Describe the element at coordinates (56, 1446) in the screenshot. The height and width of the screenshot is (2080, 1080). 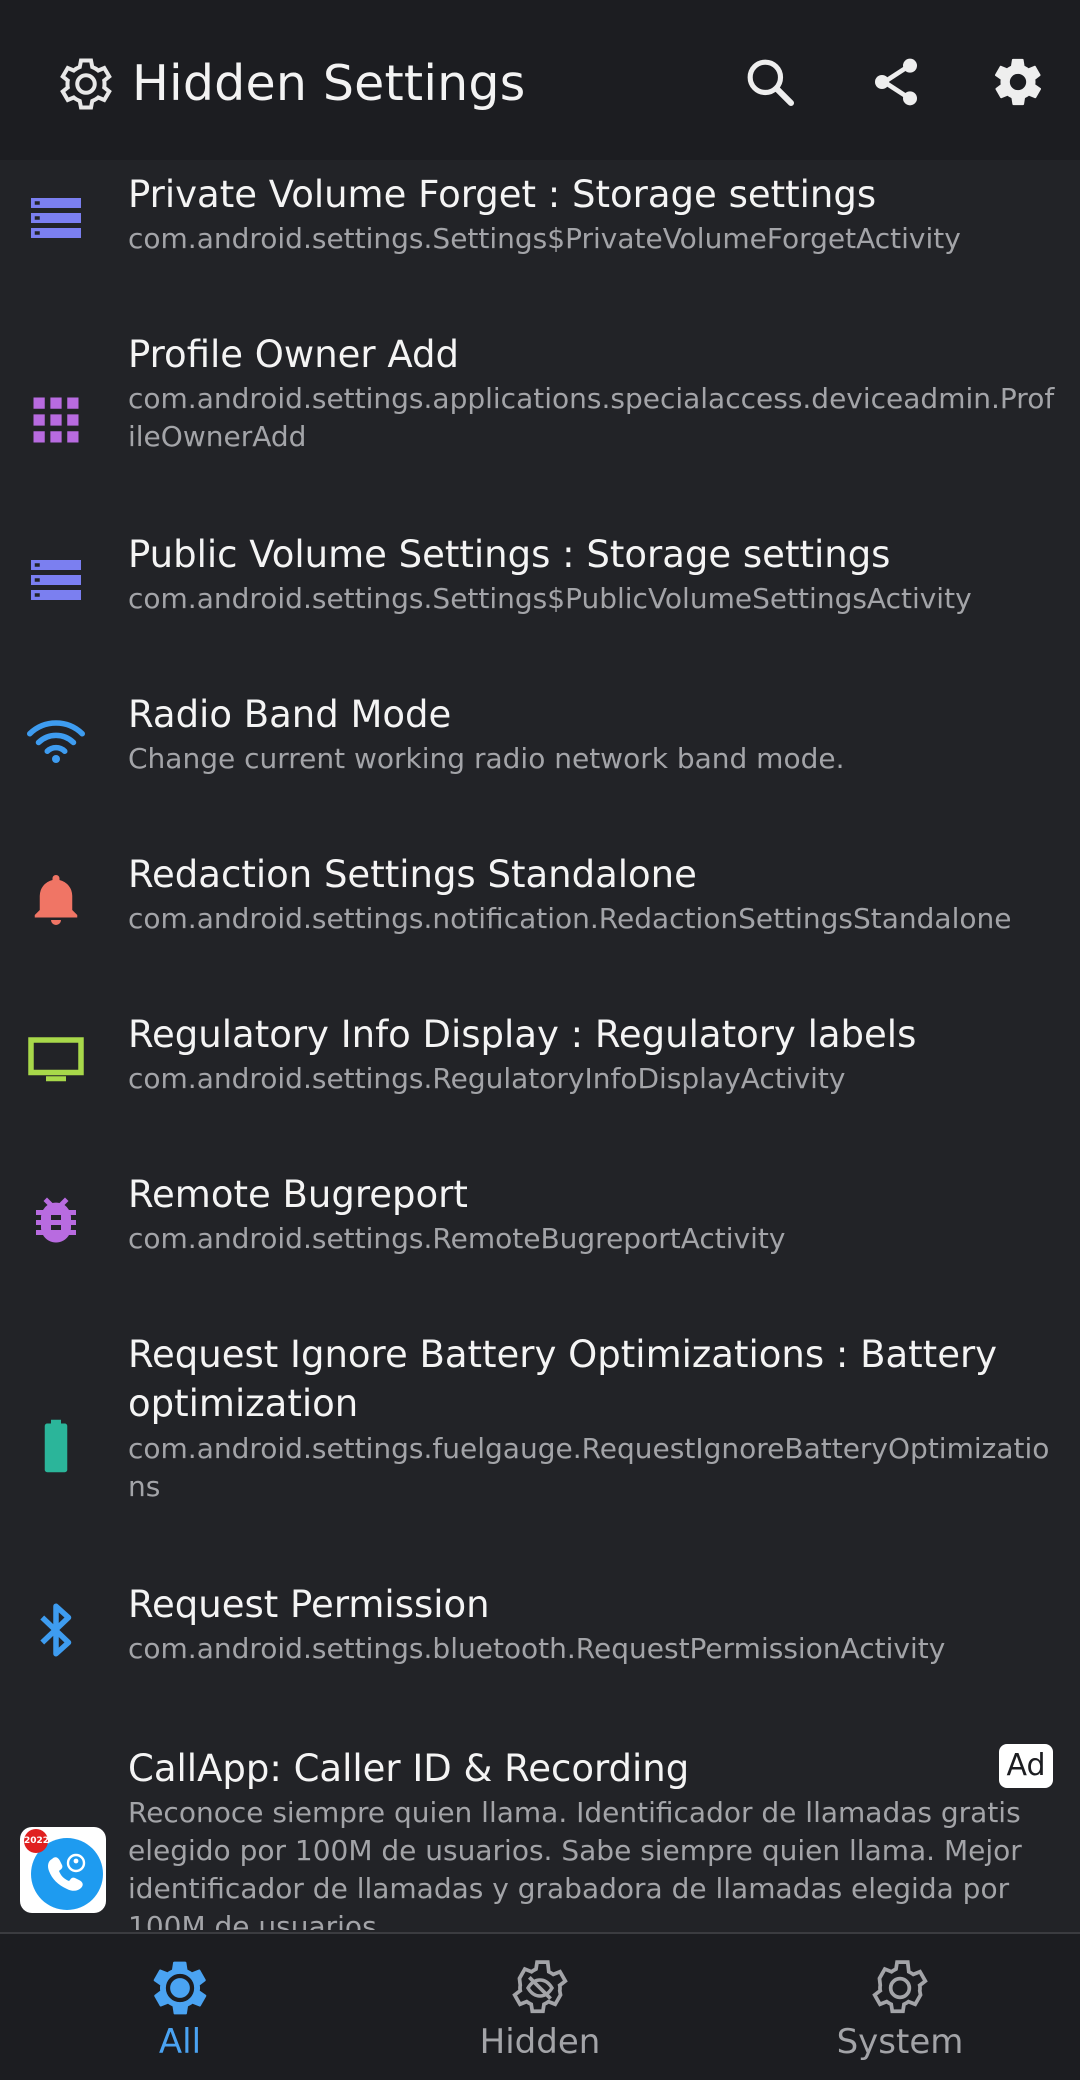
I see `battery-icon` at that location.